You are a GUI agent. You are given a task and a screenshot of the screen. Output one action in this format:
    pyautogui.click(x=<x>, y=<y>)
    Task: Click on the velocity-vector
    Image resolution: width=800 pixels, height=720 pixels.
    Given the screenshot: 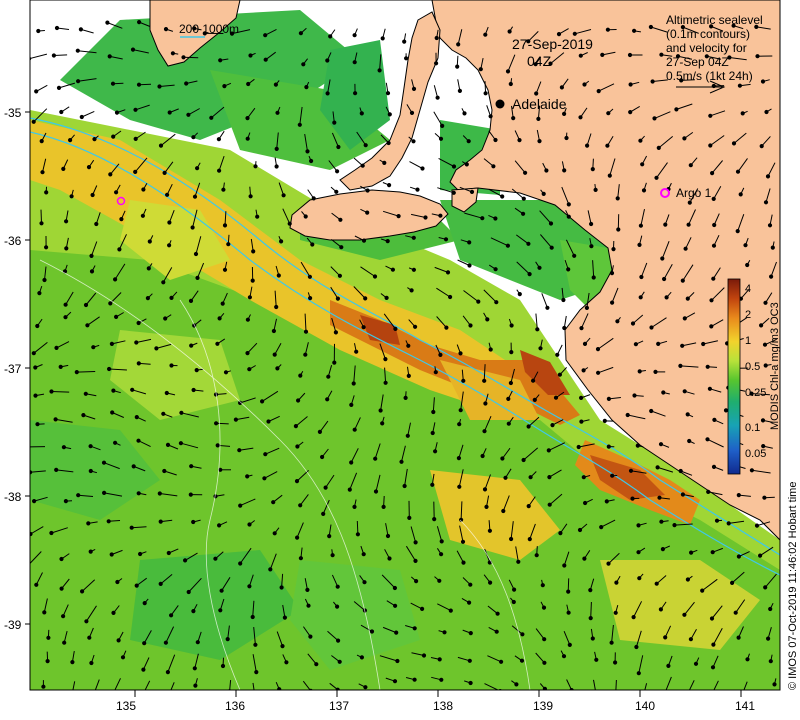 What is the action you would take?
    pyautogui.click(x=591, y=610)
    